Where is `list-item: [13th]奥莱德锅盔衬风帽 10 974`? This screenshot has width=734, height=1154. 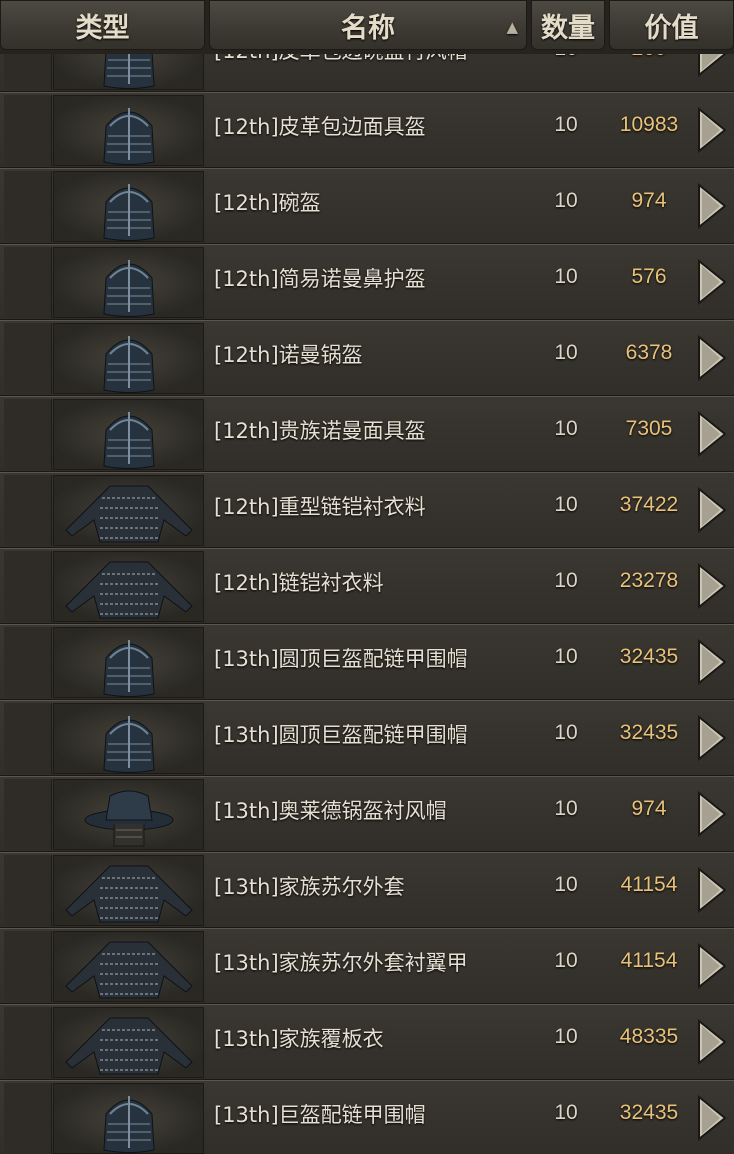 list-item: [13th]奥莱德锅盔衬风帽 10 974 is located at coordinates (367, 814).